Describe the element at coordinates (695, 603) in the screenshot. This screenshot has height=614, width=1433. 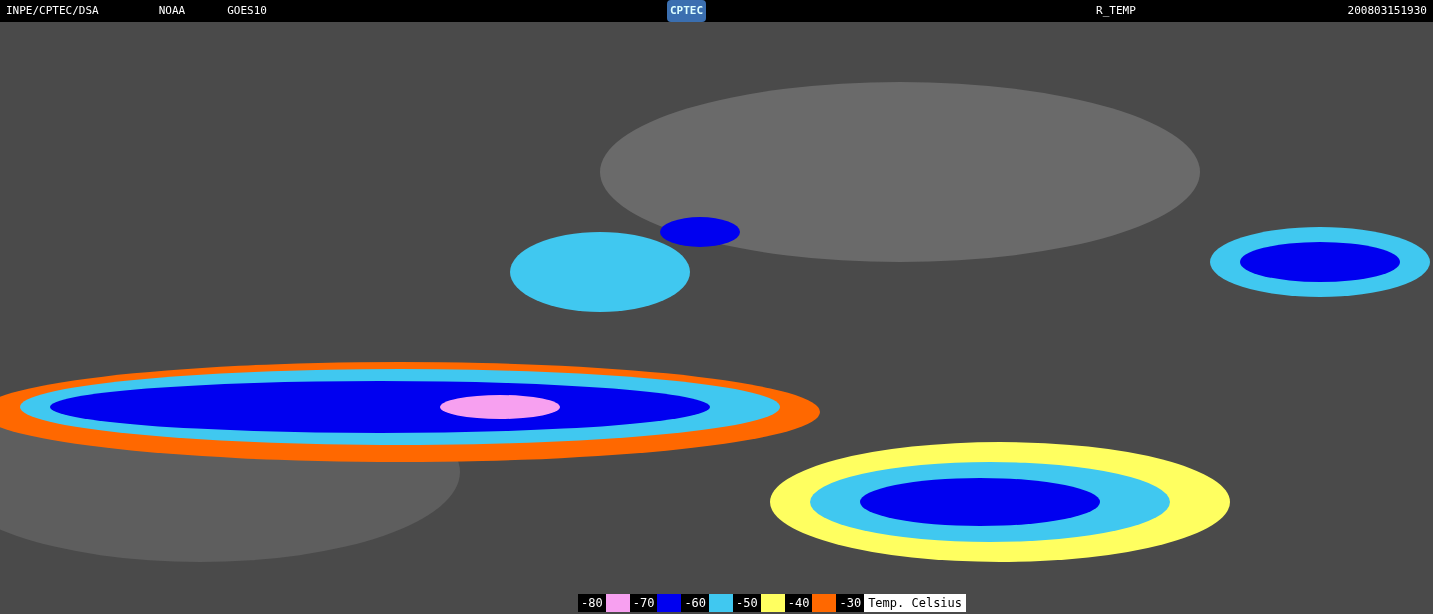
I see `legend-label: -60` at that location.